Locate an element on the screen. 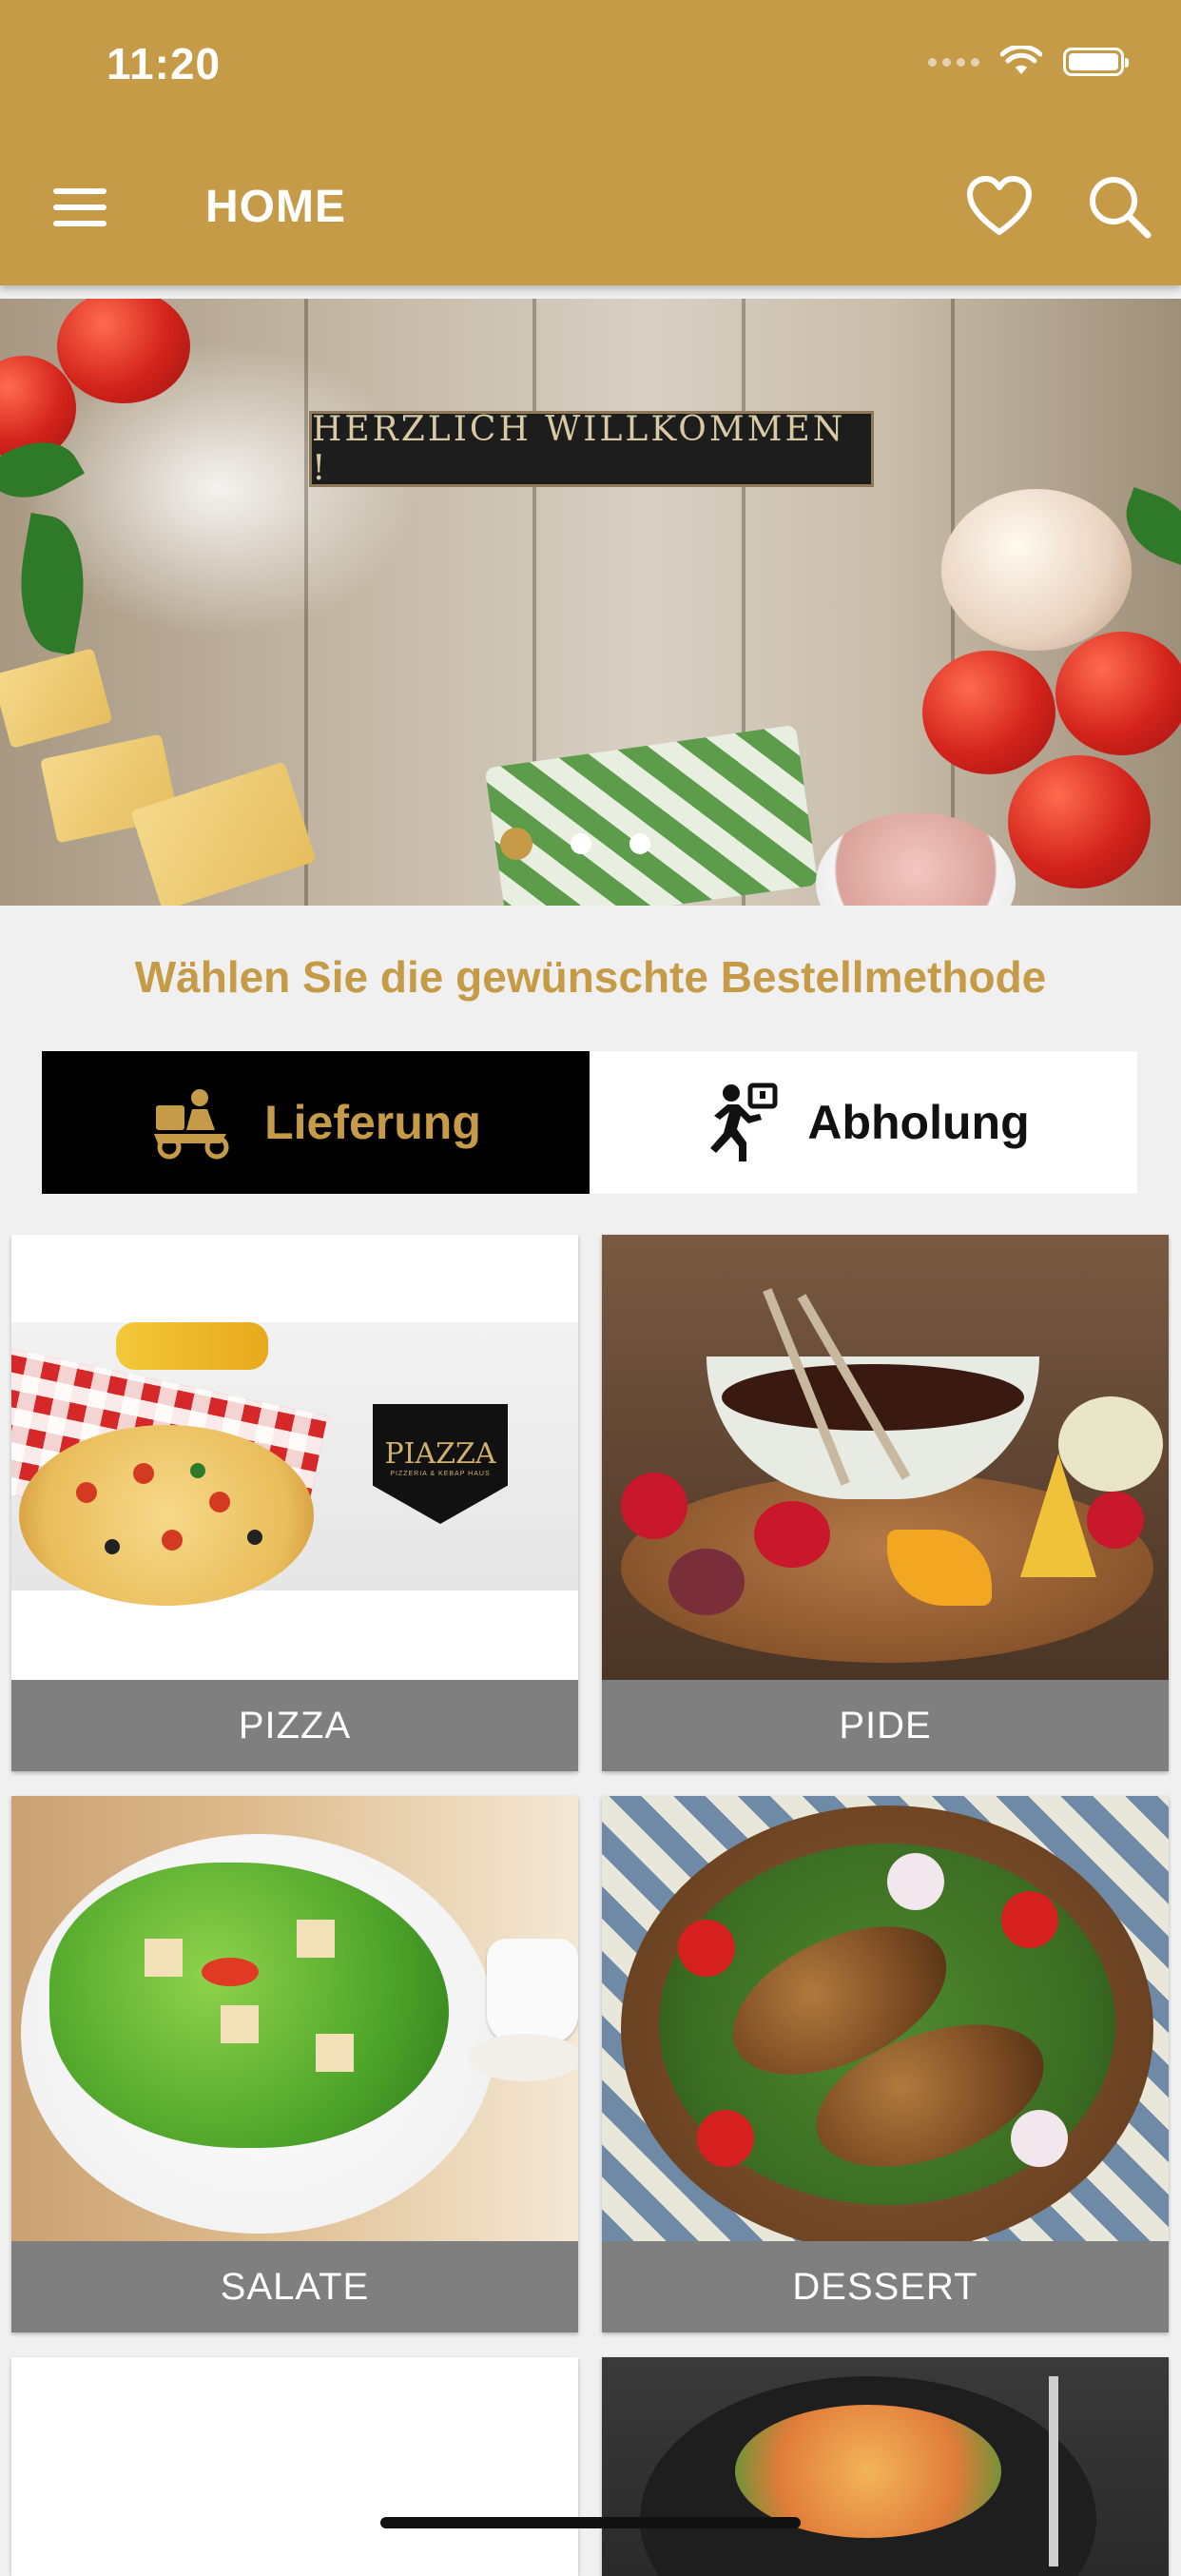  delivery-button: Lieferung is located at coordinates (316, 1122).